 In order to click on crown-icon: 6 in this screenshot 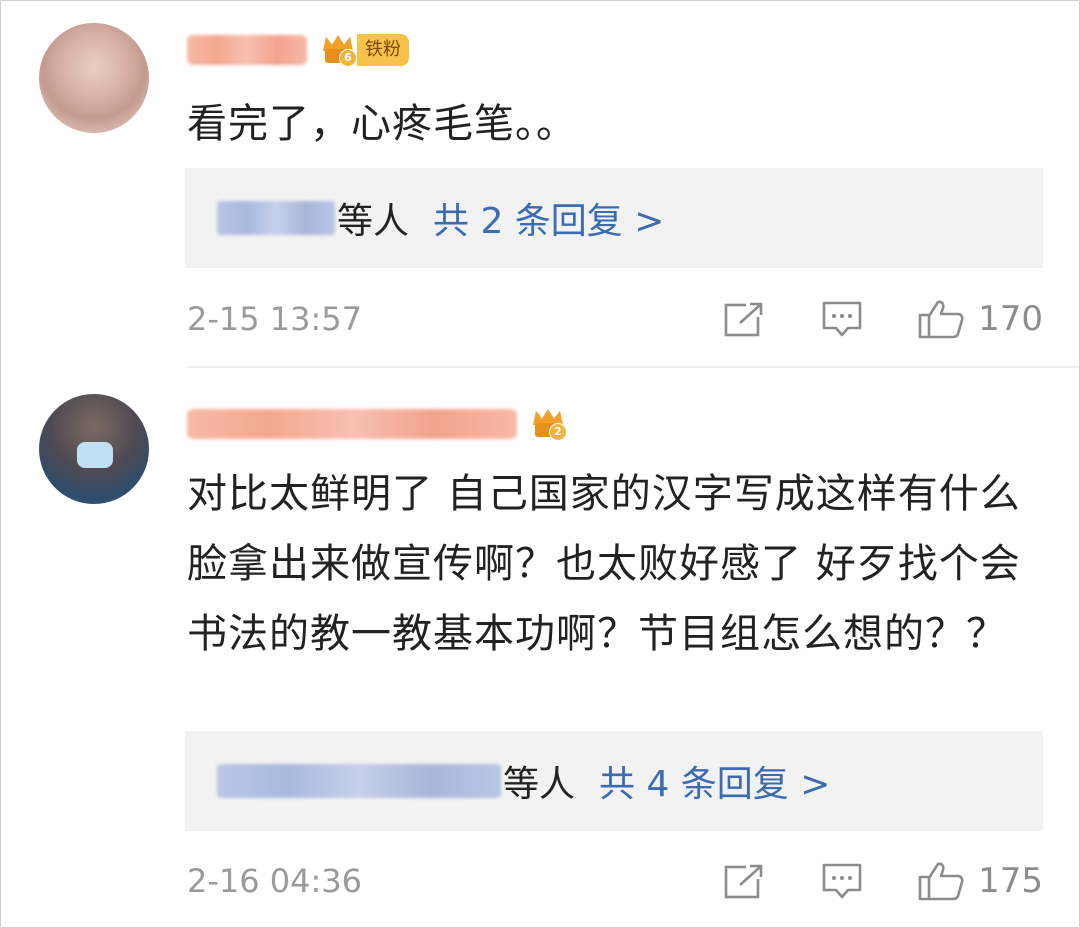, I will do `click(339, 51)`.